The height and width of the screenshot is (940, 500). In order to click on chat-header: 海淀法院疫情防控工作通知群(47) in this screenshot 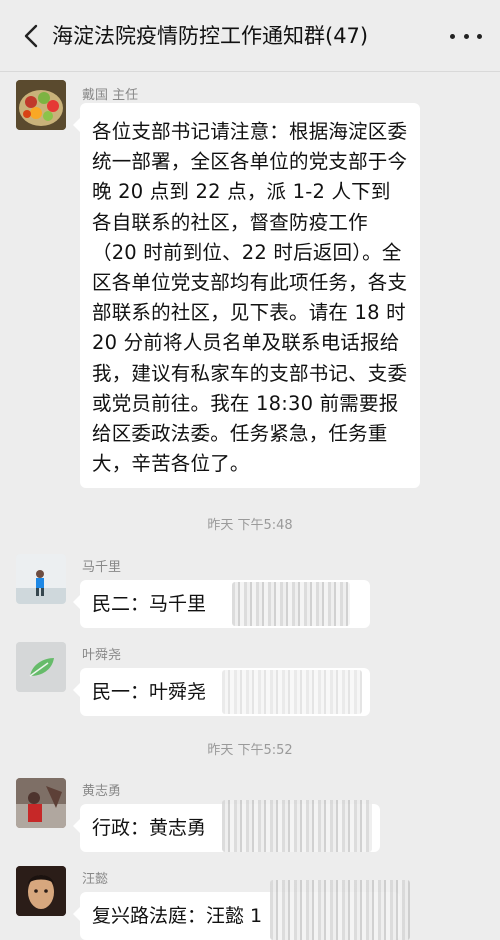, I will do `click(250, 36)`.